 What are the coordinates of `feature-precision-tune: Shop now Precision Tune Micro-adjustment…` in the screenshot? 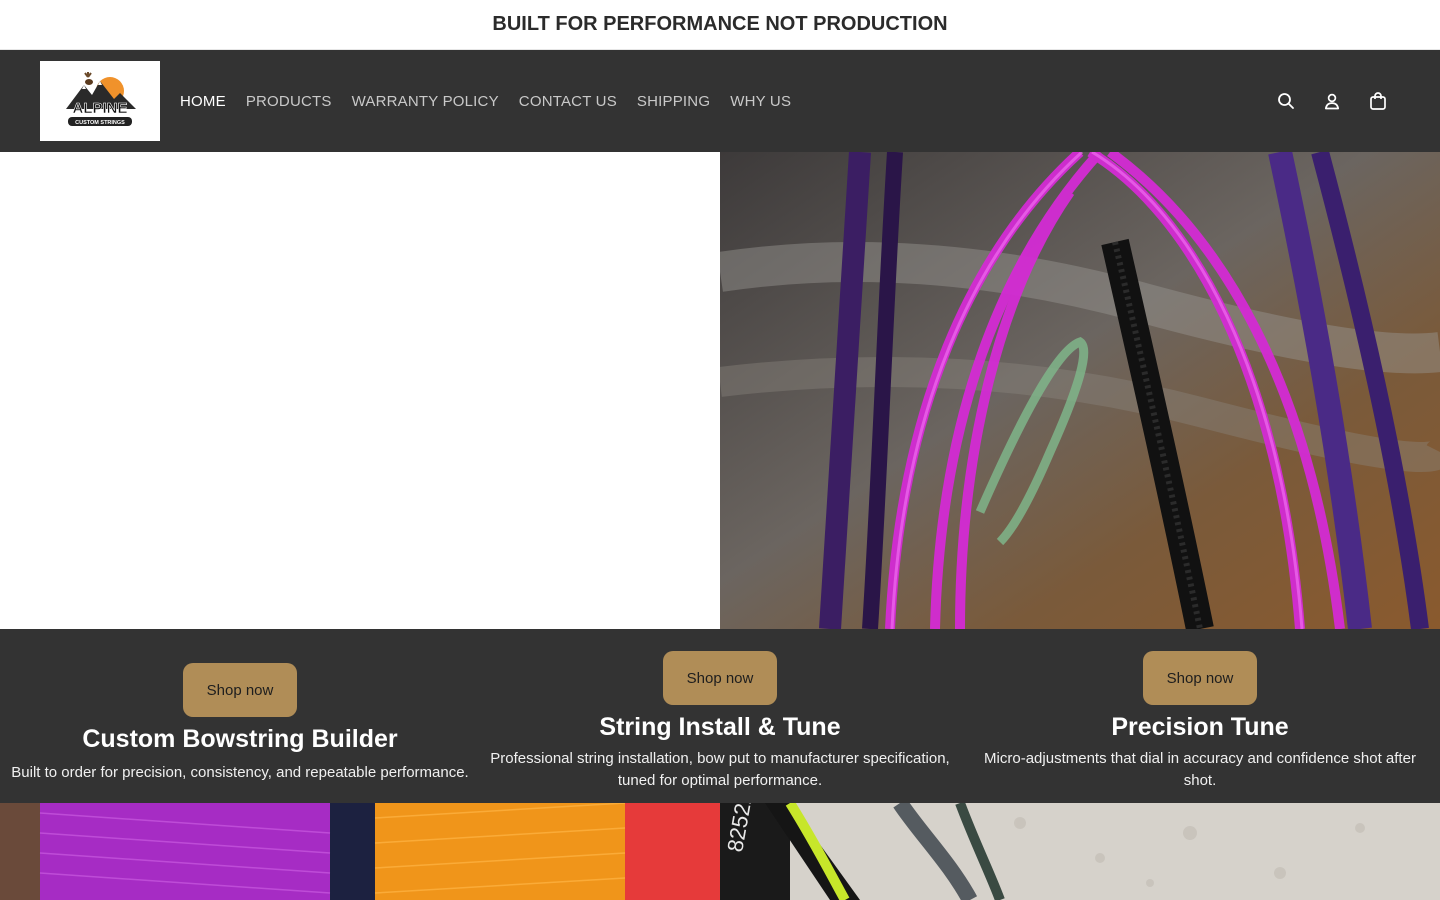 It's located at (1200, 716).